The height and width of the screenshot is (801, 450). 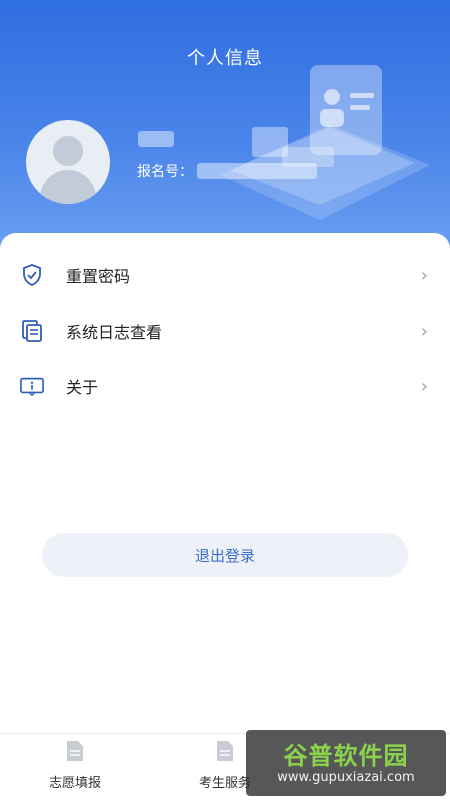 I want to click on menu-item-label: 系统日志查看, so click(x=114, y=332).